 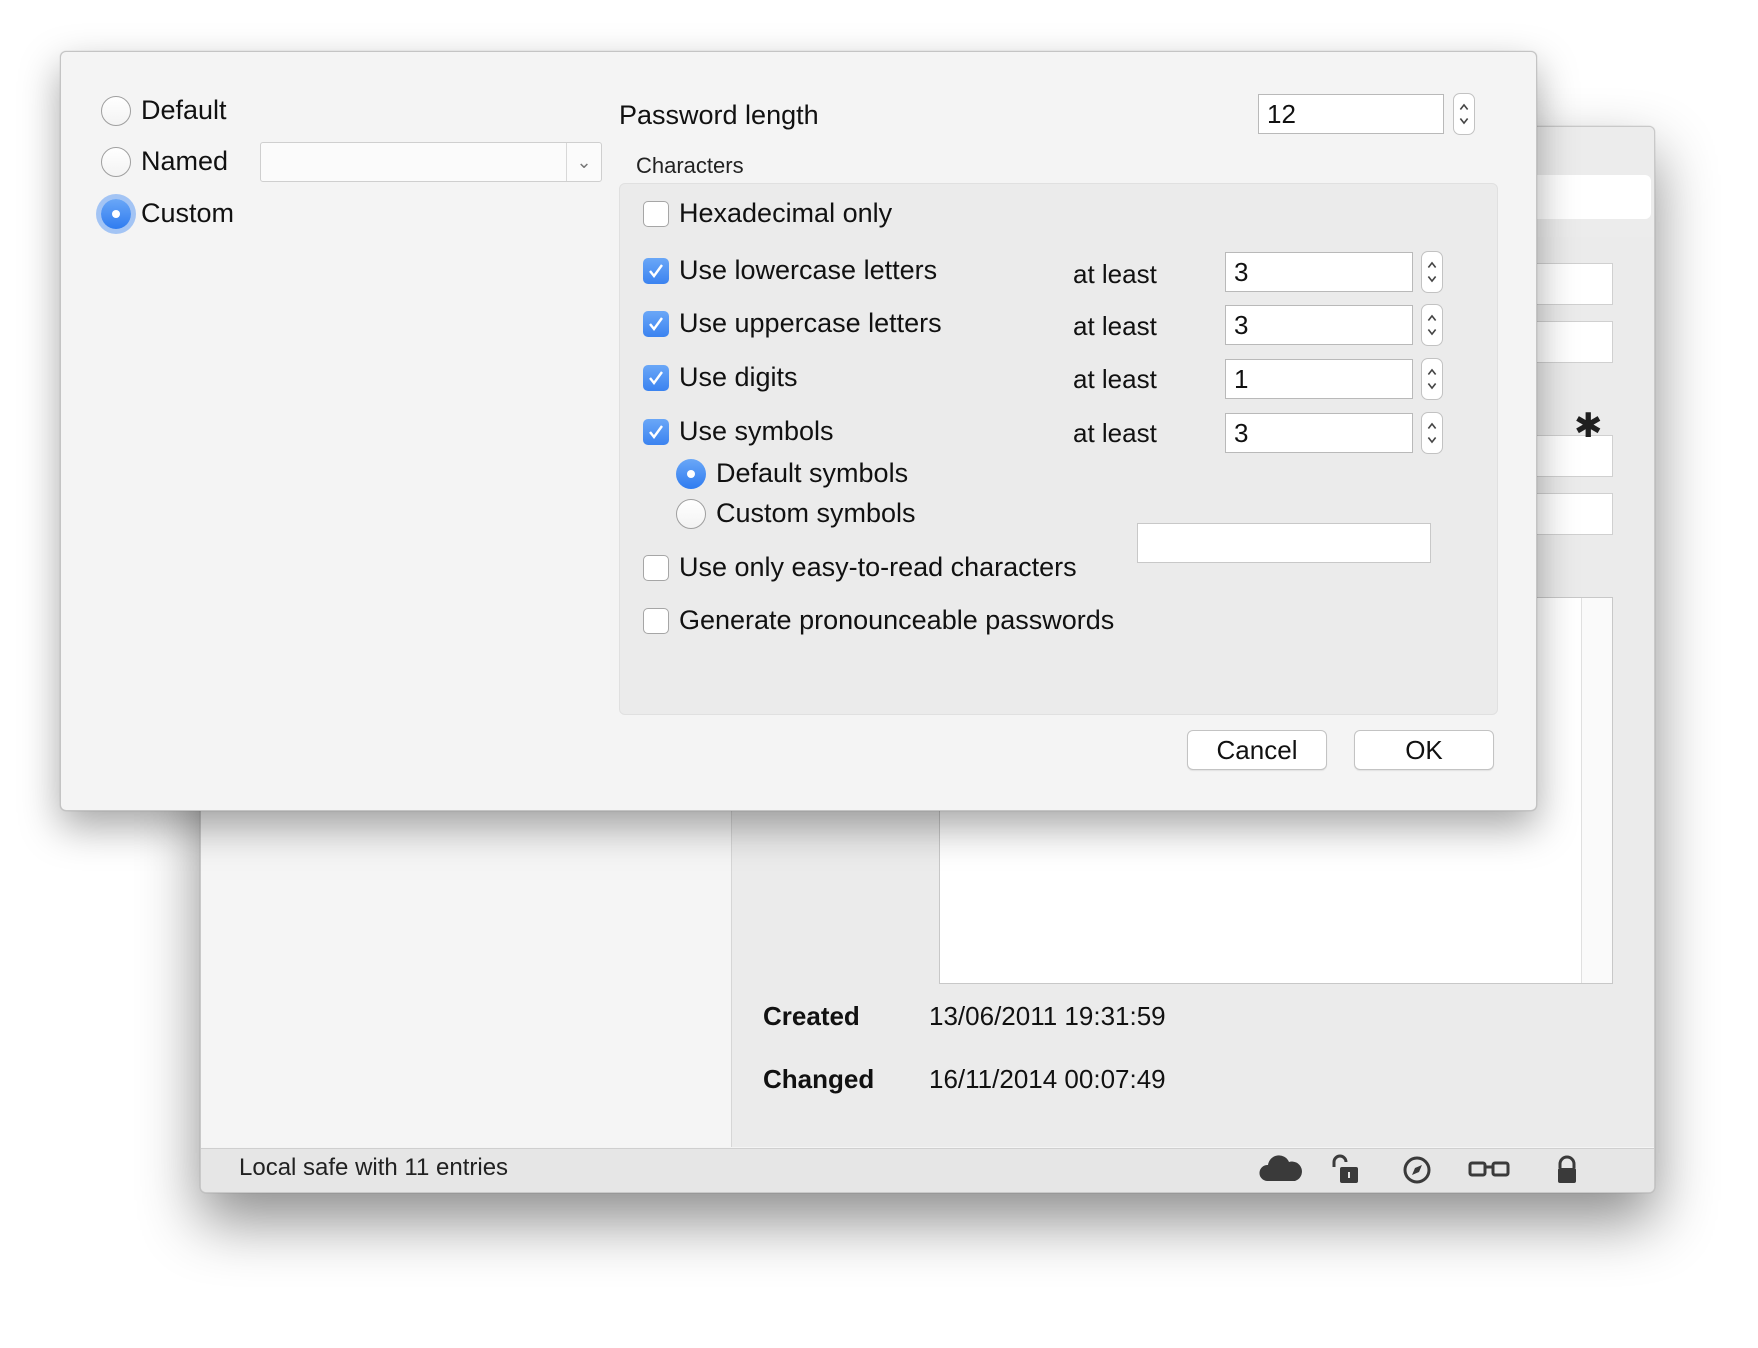 What do you see at coordinates (656, 270) in the screenshot?
I see `lowercase-checkbox` at bounding box center [656, 270].